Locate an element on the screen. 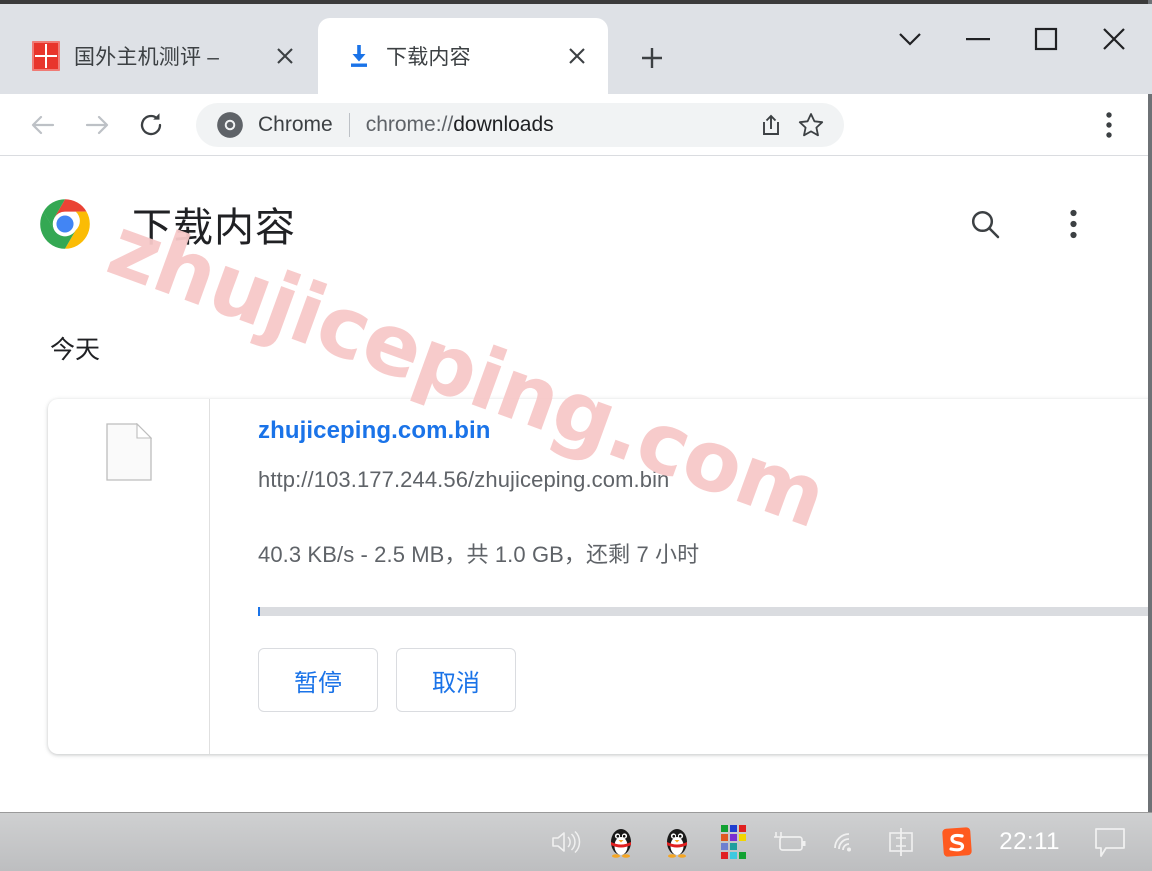  taskbar-clock: 22:11 is located at coordinates (1029, 842).